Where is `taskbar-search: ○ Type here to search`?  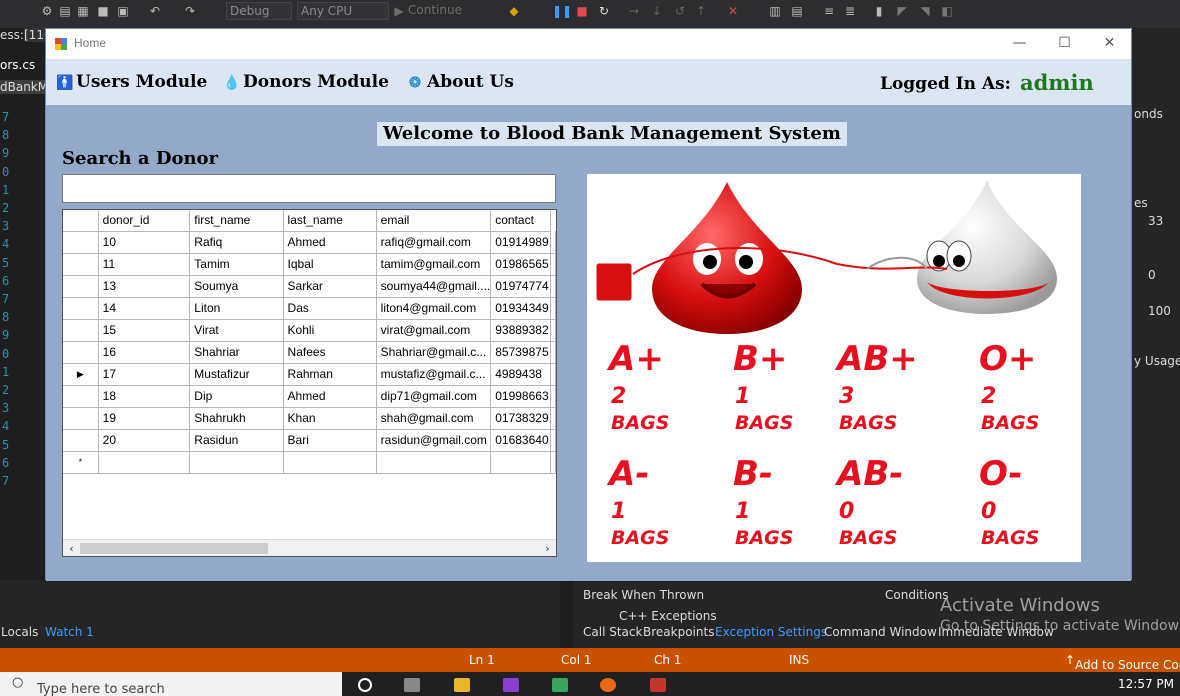 taskbar-search: ○ Type here to search is located at coordinates (171, 684).